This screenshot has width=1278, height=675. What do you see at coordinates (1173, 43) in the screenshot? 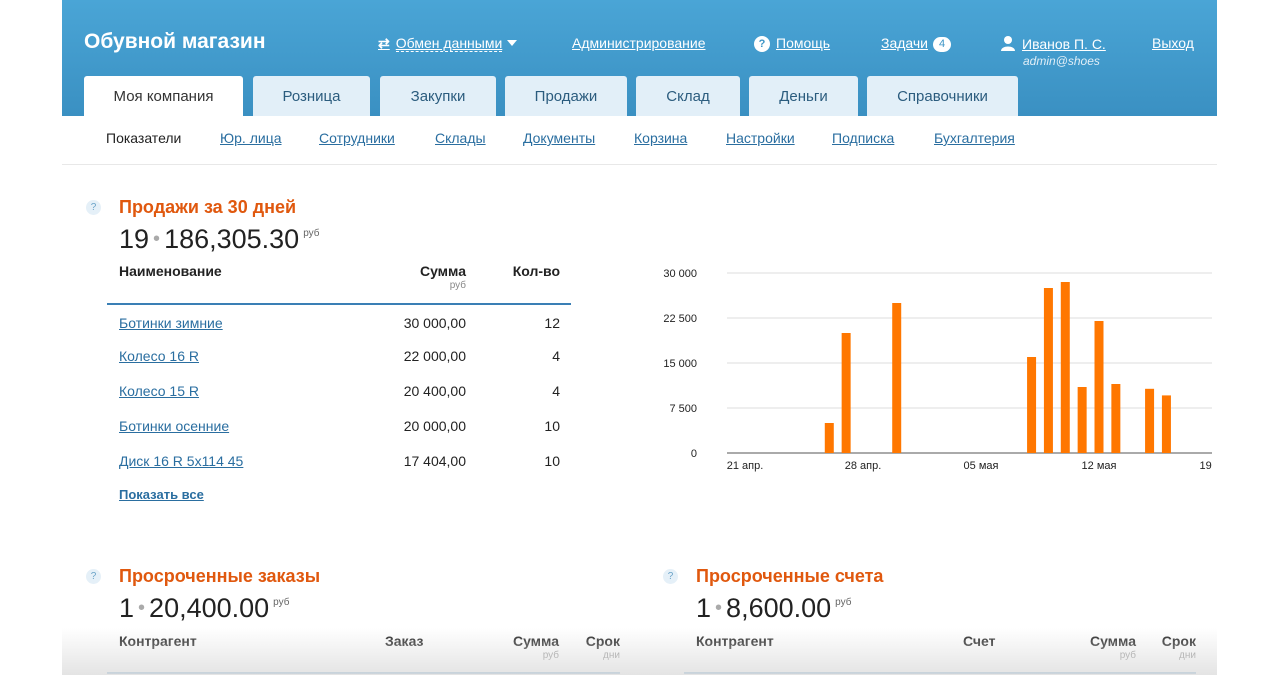
I see `logout-link: Выход` at bounding box center [1173, 43].